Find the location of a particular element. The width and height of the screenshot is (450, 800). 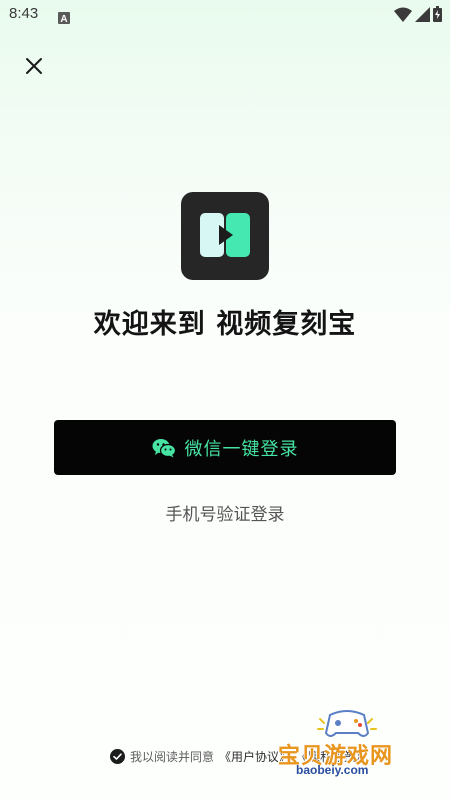

close-icon is located at coordinates (34, 66).